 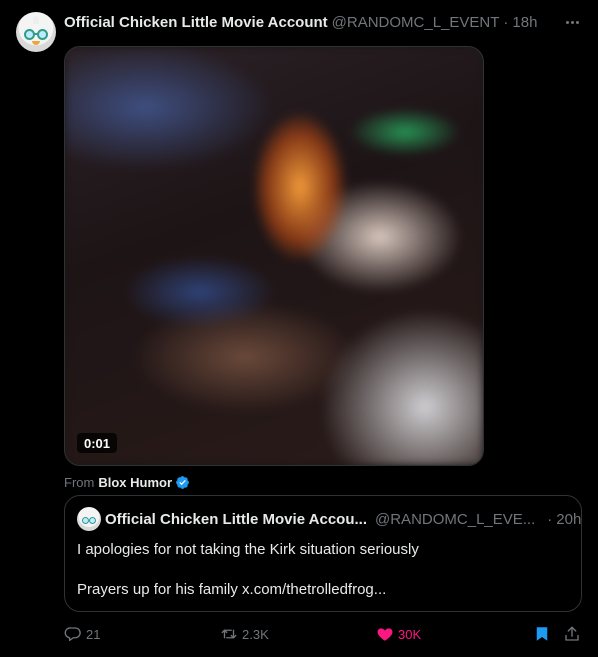 I want to click on heart-filled-icon, so click(x=385, y=634).